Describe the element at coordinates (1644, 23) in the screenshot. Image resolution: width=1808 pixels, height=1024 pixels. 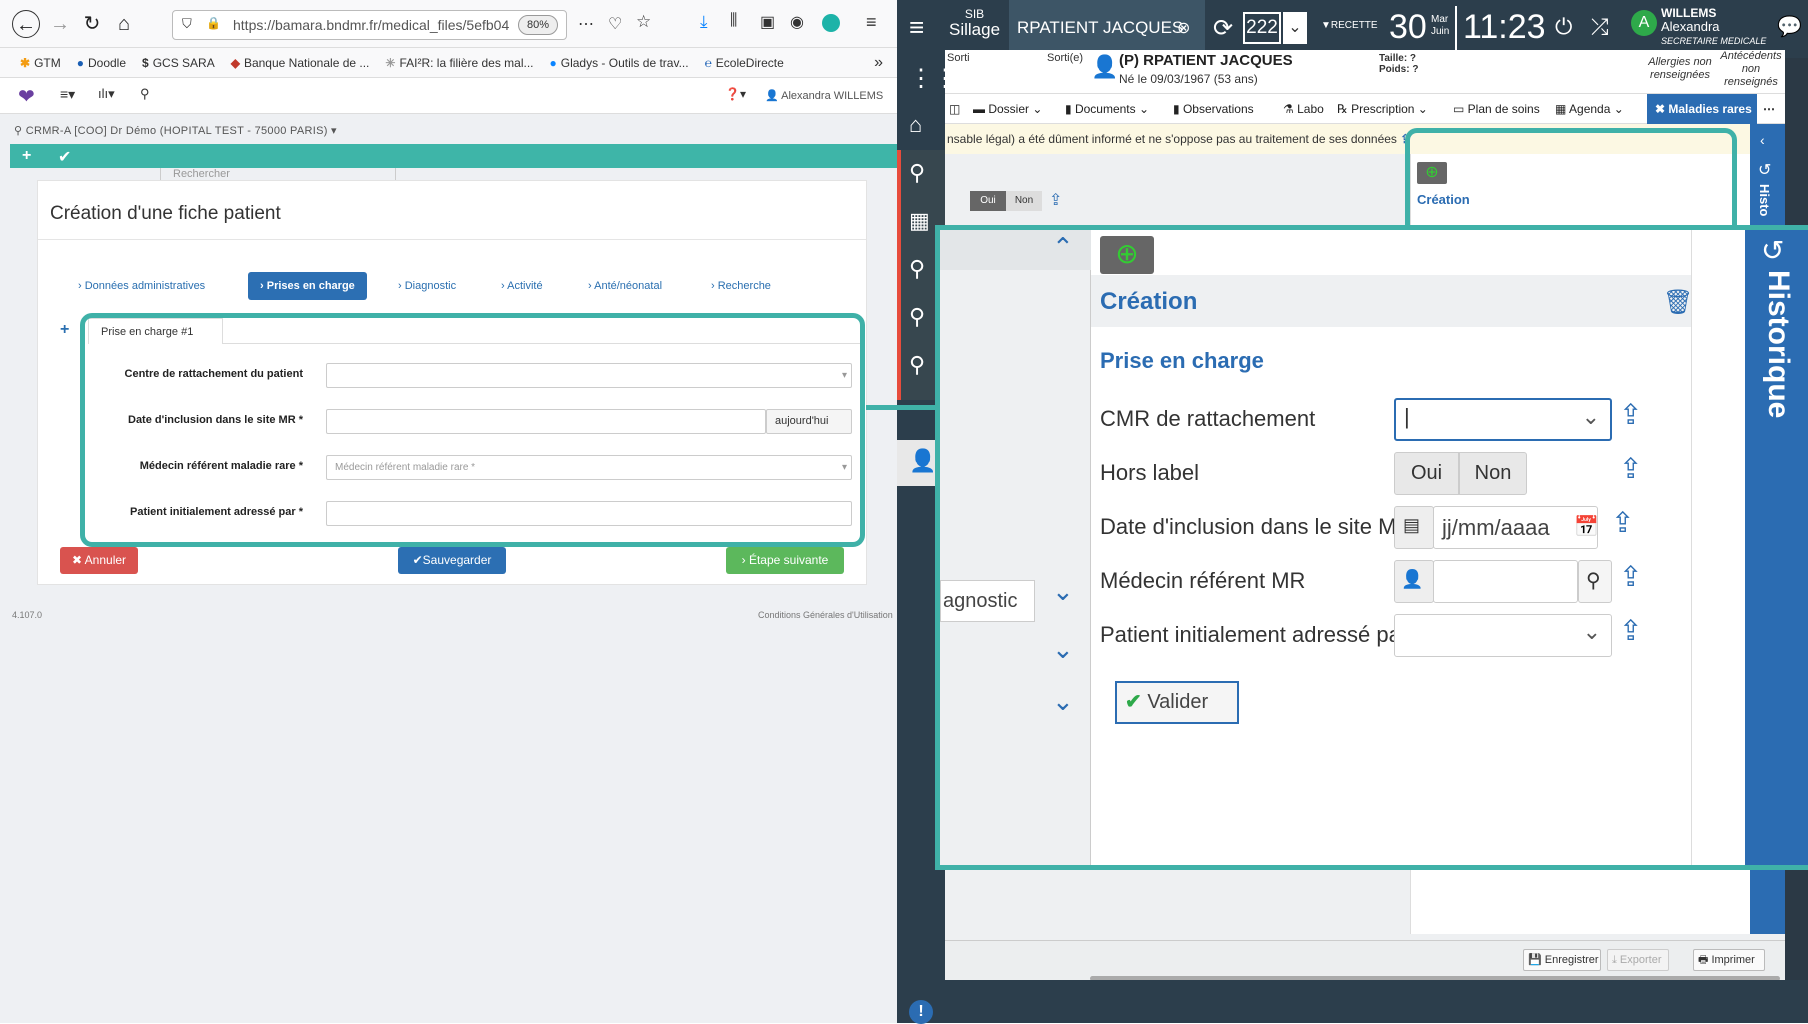
I see `avatar: A` at that location.